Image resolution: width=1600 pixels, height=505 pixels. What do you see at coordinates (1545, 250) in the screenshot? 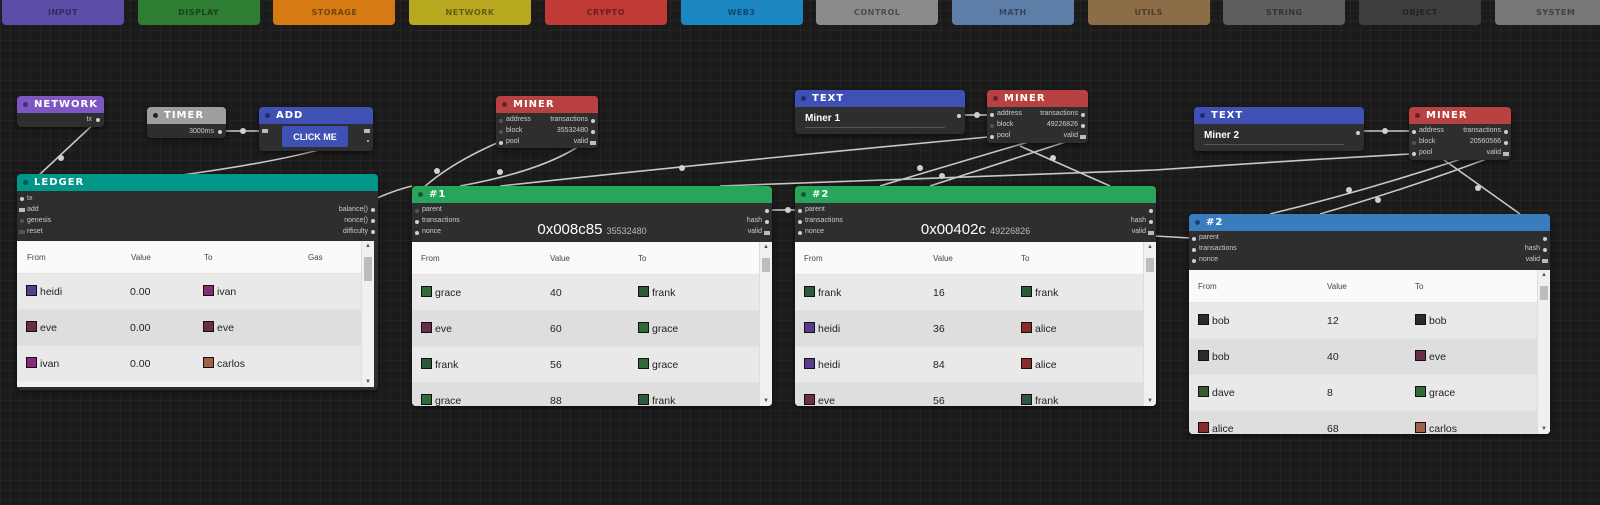
I see `out-pin-hash` at bounding box center [1545, 250].